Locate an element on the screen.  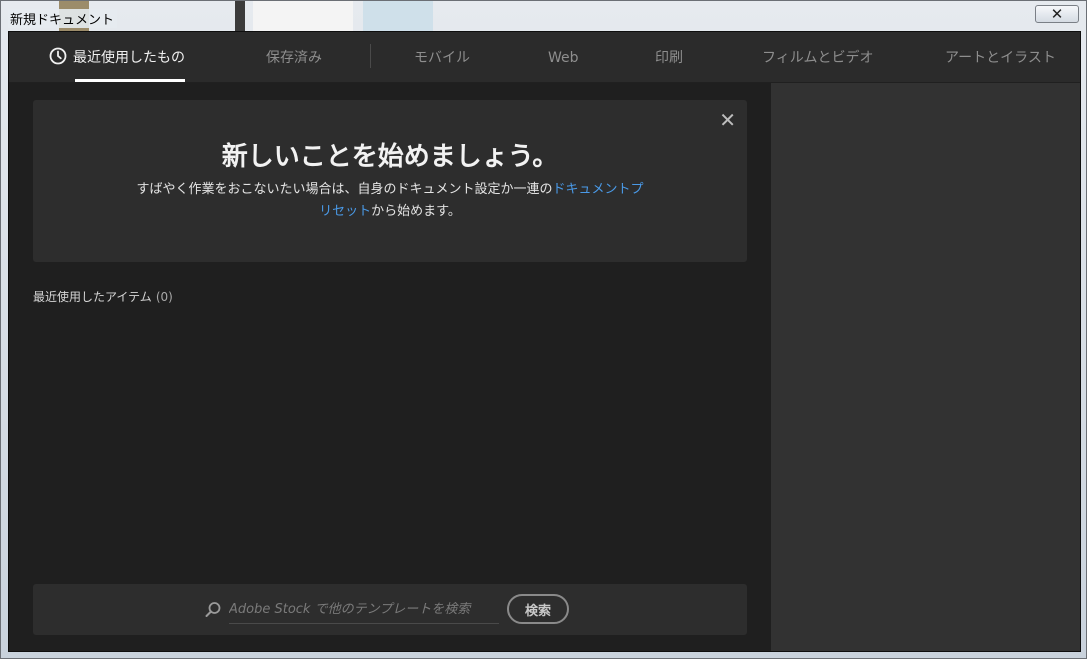
tab-mobile-label: モバイル is located at coordinates (442, 58).